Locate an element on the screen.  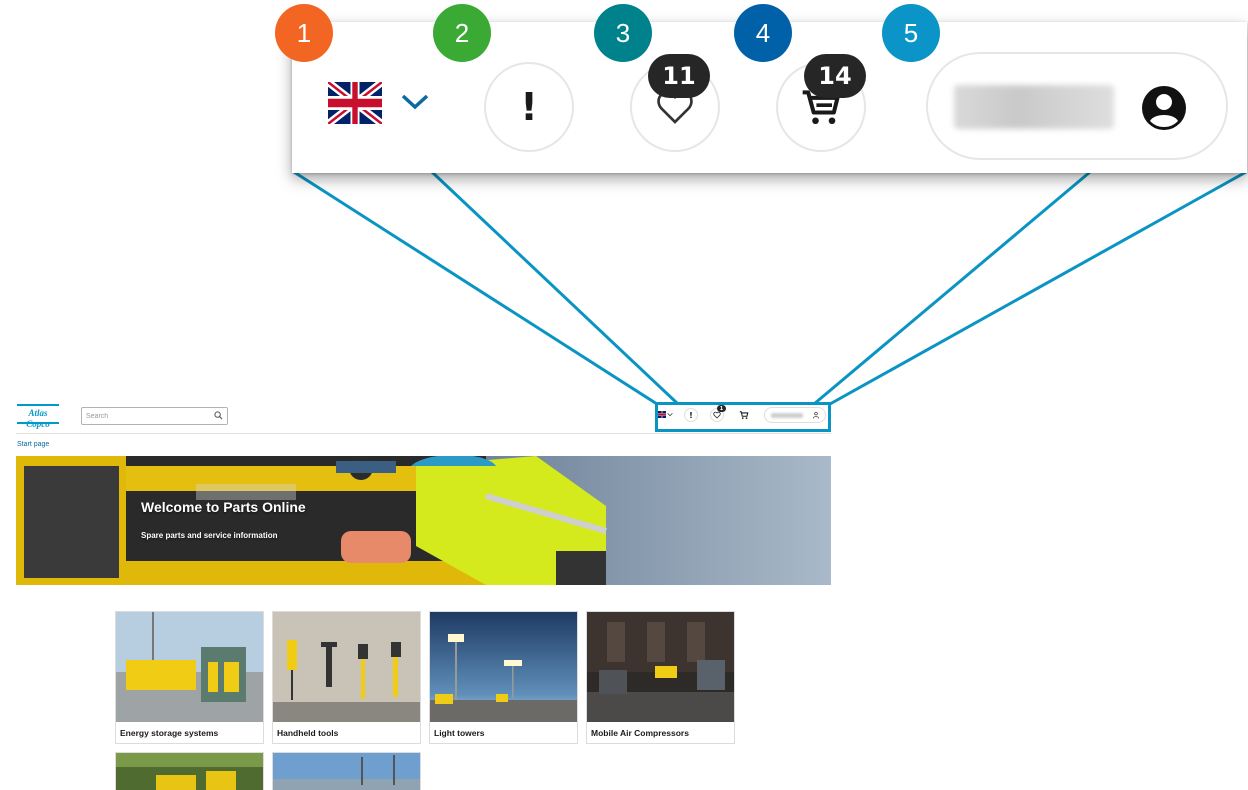
callout-2-number: 2 is located at coordinates (462, 32).